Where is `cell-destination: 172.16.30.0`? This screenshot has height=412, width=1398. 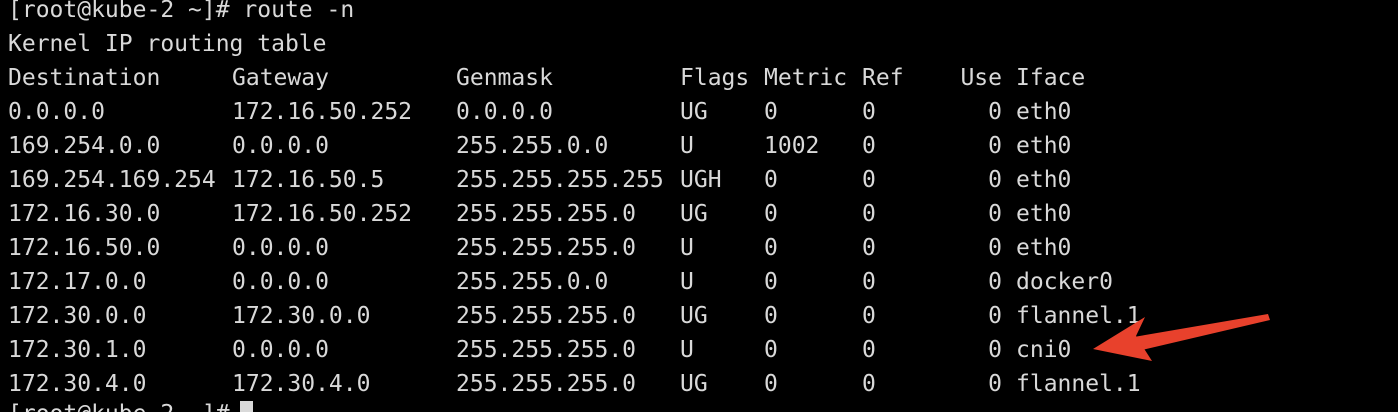
cell-destination: 172.16.30.0 is located at coordinates (84, 214).